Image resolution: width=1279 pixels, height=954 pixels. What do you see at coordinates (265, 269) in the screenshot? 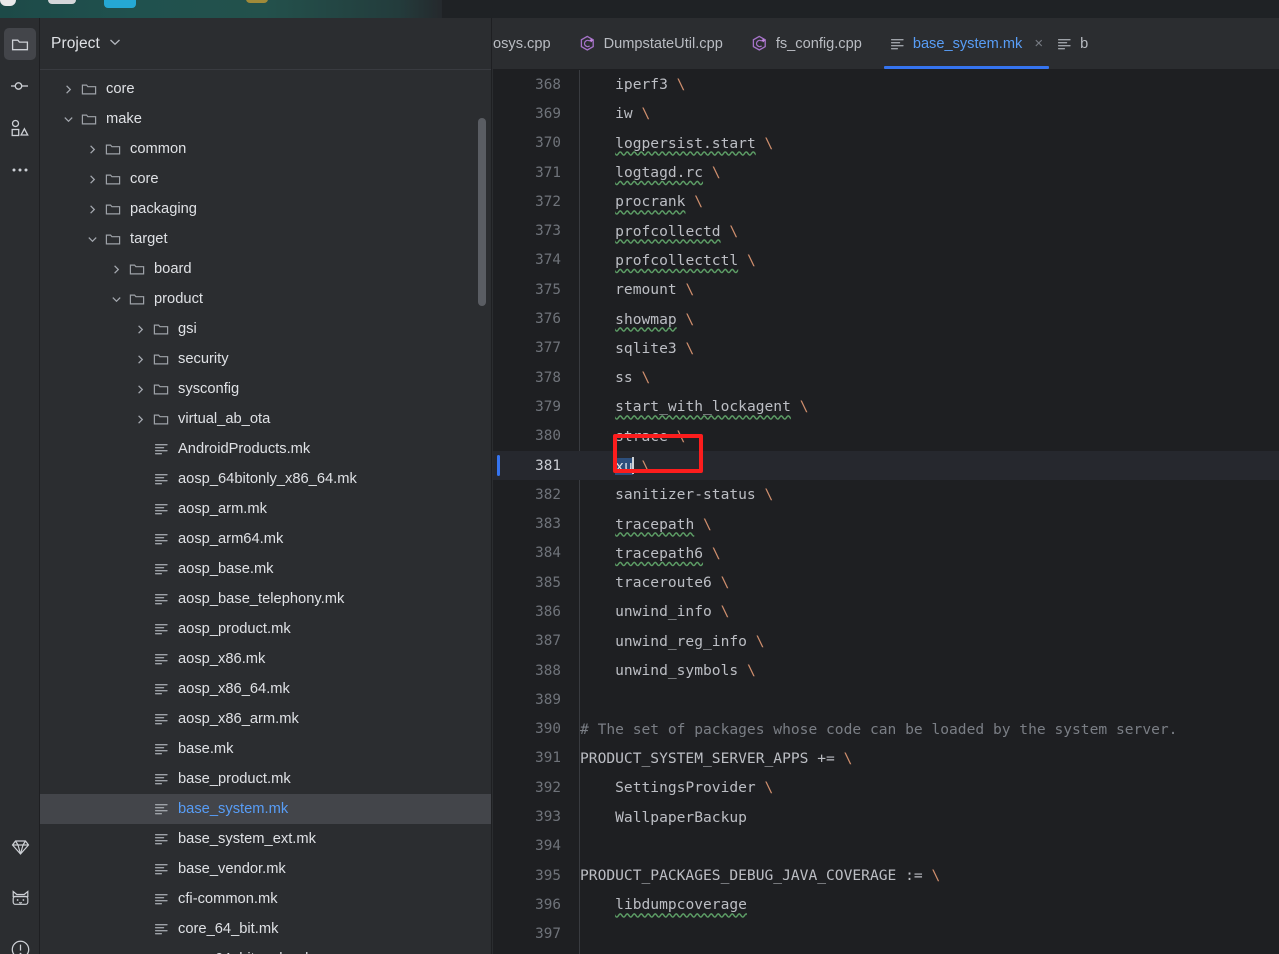
I see `tree-item: board` at bounding box center [265, 269].